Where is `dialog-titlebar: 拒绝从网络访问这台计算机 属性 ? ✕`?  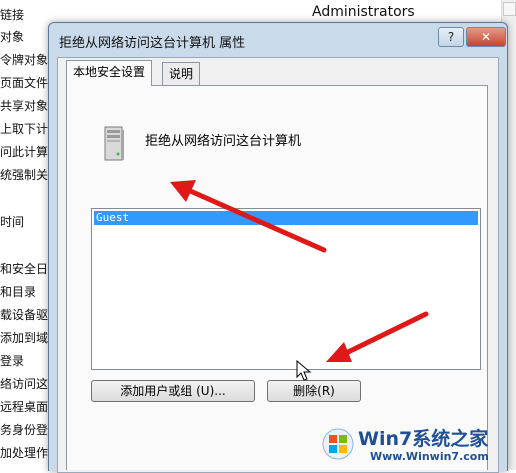
dialog-titlebar: 拒绝从网络访问这台计算机 属性 ? ✕ is located at coordinates (278, 39).